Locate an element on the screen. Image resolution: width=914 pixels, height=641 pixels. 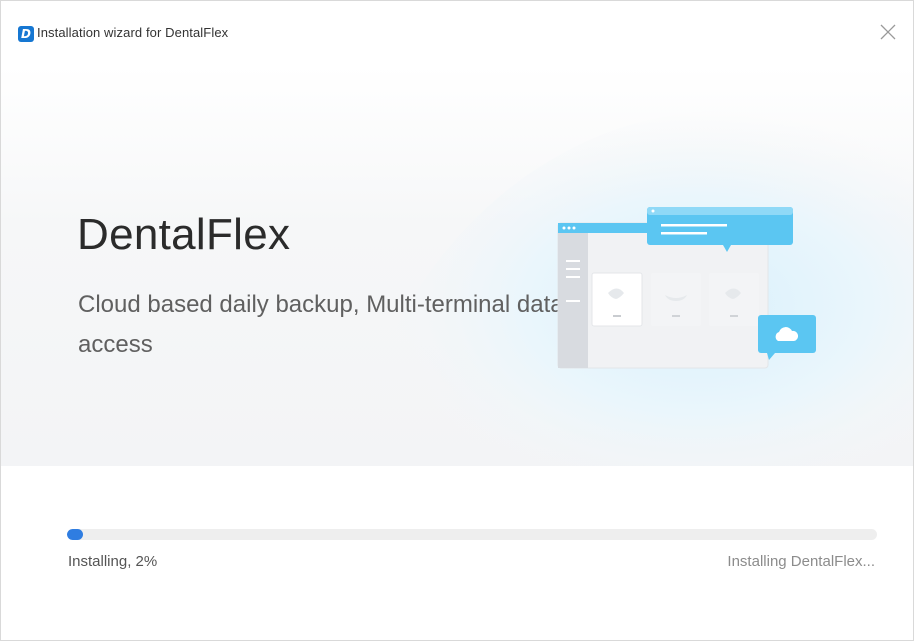
app-icon-letter: D is located at coordinates (26, 34).